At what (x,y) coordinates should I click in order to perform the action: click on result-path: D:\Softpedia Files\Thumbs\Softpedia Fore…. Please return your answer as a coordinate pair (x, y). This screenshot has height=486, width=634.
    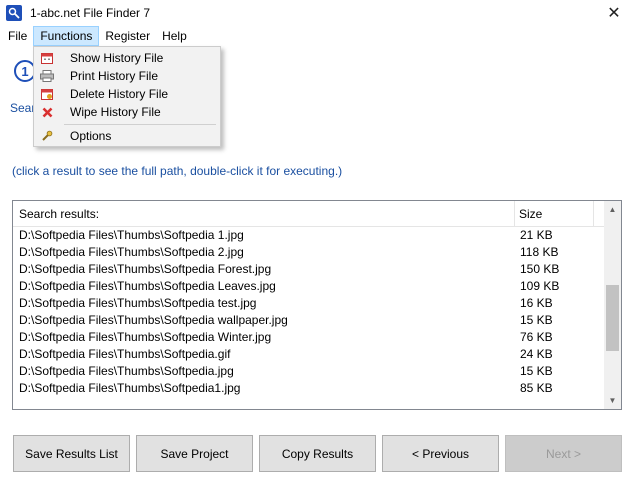
    Looking at the image, I should click on (145, 269).